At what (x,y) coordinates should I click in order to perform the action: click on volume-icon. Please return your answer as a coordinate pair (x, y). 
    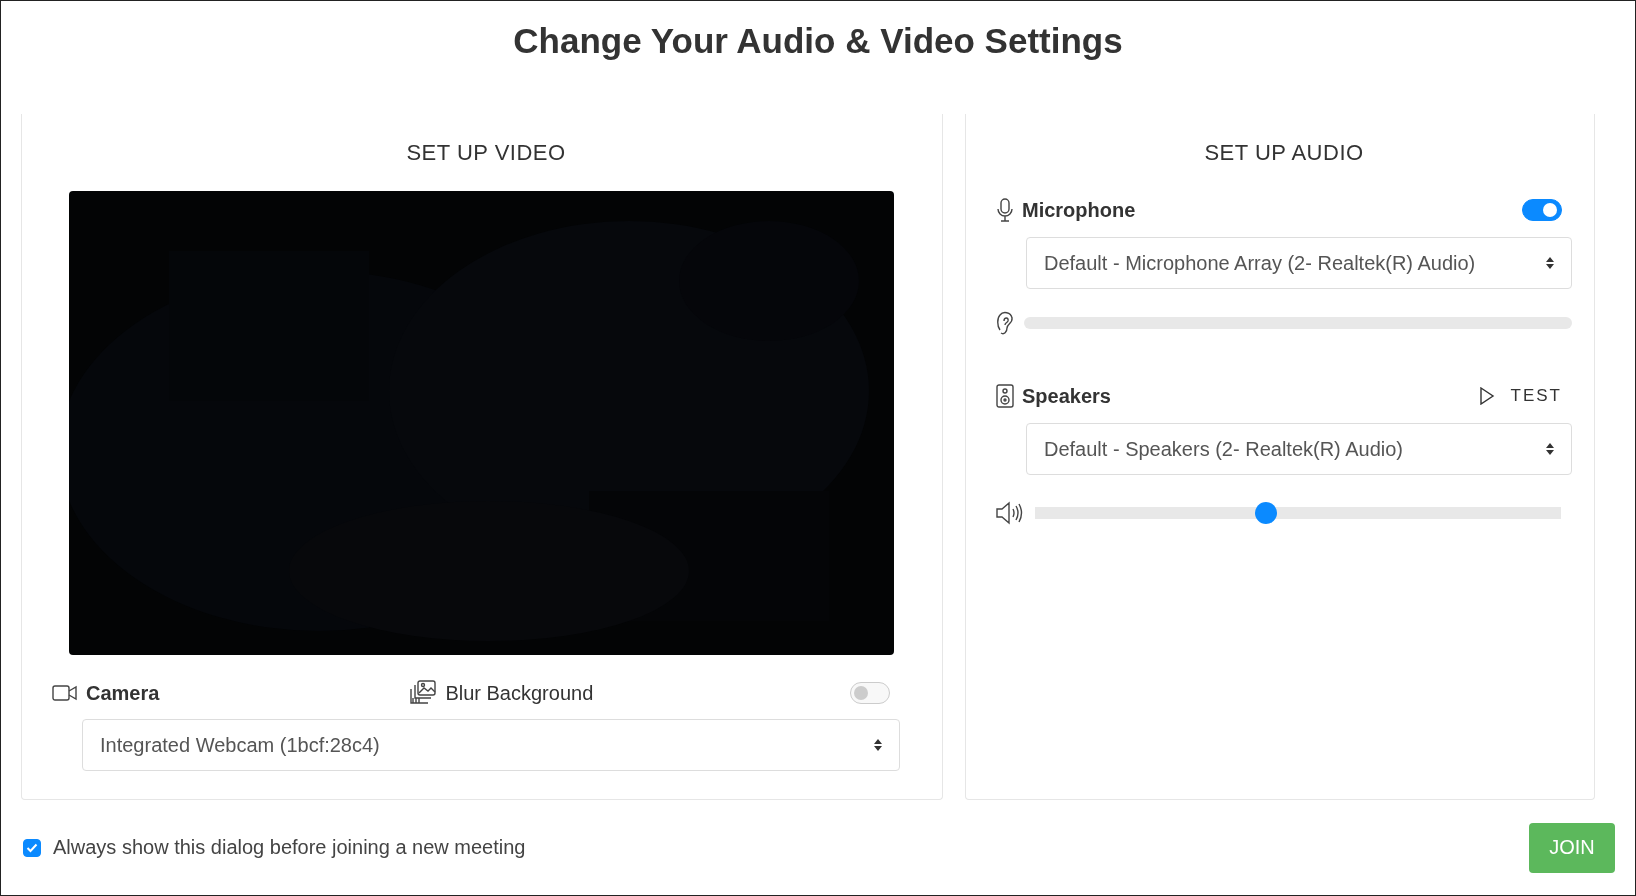
    Looking at the image, I should click on (1010, 513).